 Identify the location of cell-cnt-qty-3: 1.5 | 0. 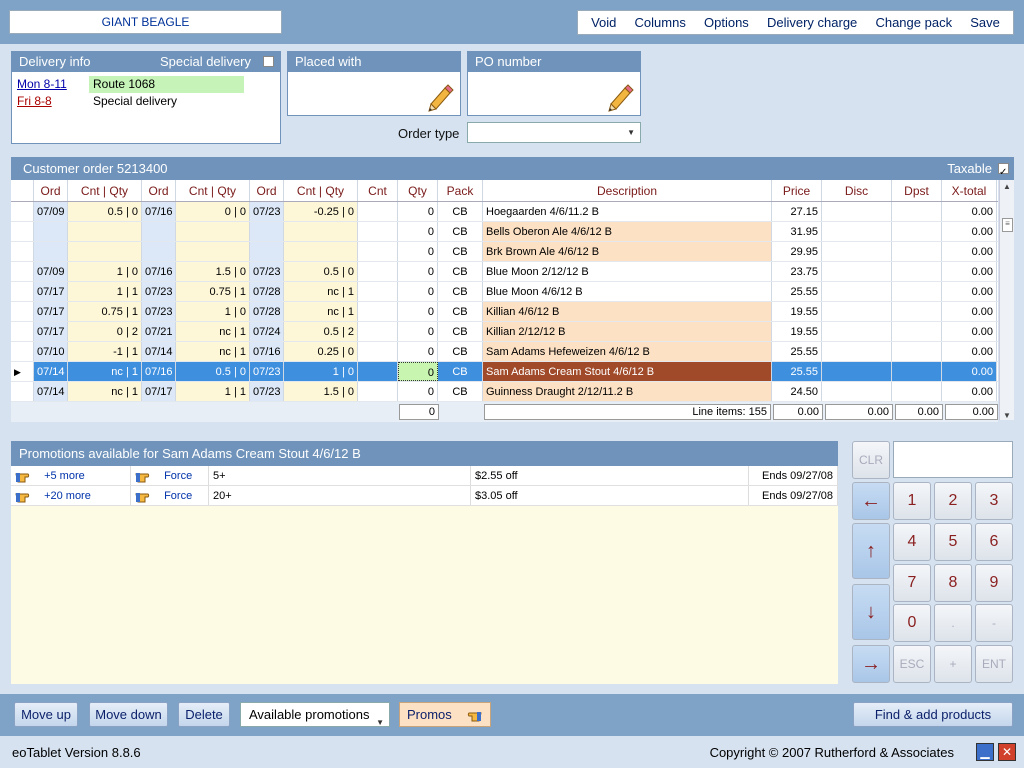
(321, 391).